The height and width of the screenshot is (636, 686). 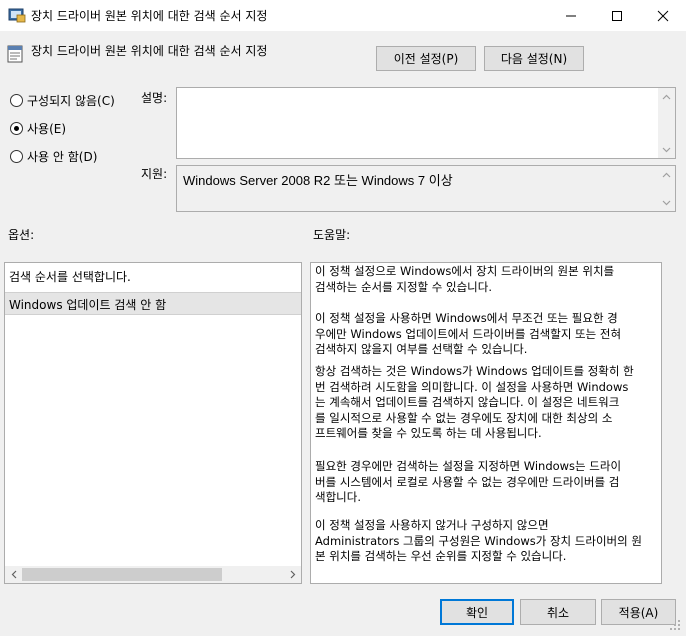 What do you see at coordinates (666, 188) in the screenshot?
I see `supported-scrollbar` at bounding box center [666, 188].